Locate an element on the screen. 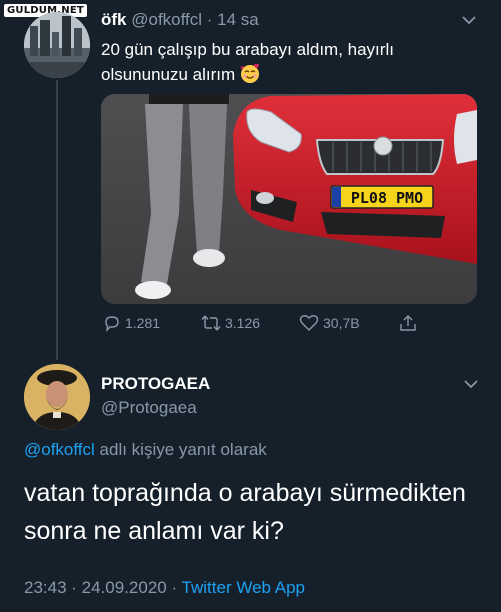 Image resolution: width=501 pixels, height=612 pixels. display-name: öfk is located at coordinates (114, 19).